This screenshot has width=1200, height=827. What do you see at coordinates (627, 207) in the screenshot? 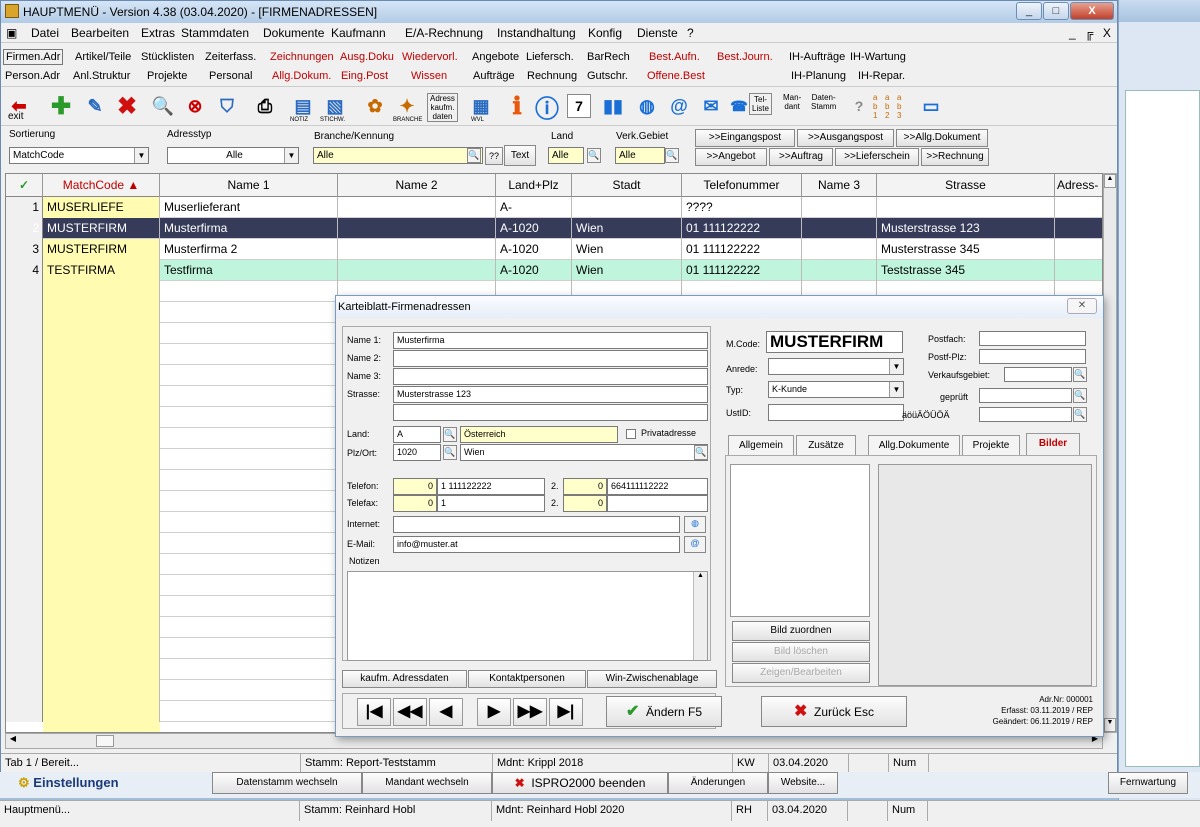
I see `cell-stadt` at bounding box center [627, 207].